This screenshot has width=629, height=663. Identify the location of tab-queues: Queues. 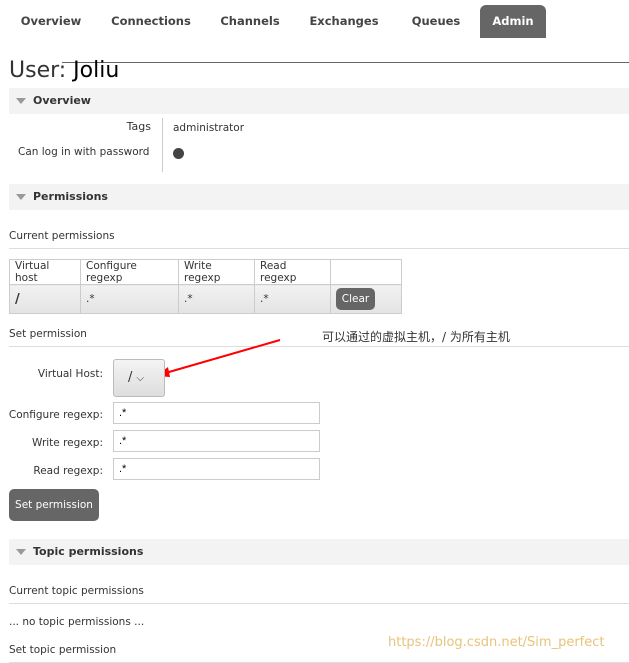
(436, 21).